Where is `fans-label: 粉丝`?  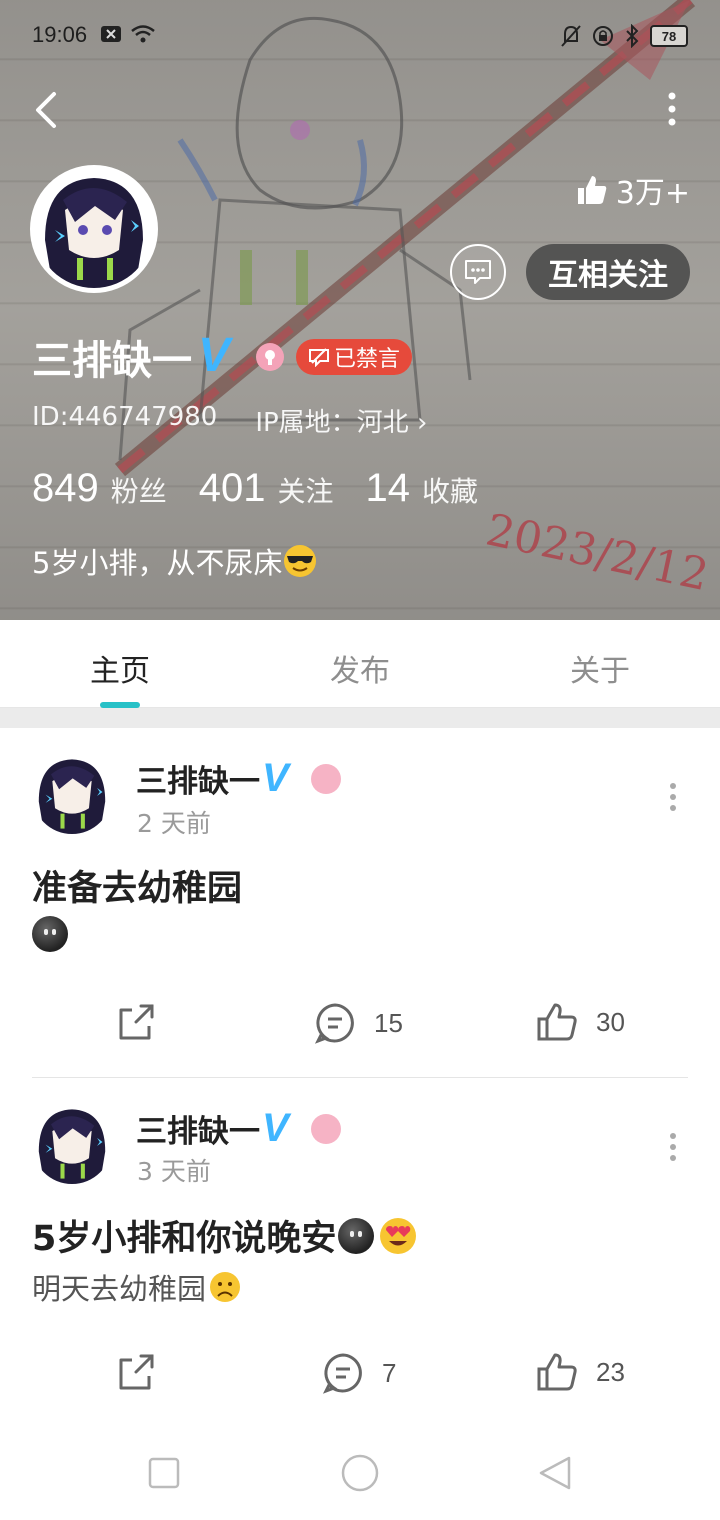
fans-label: 粉丝 is located at coordinates (139, 490).